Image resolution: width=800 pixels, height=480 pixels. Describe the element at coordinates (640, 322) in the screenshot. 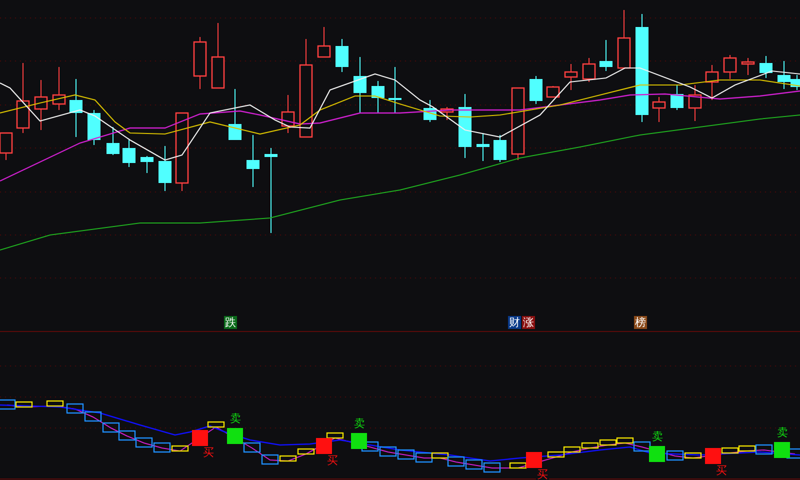

I see `event-marker: 榜` at that location.